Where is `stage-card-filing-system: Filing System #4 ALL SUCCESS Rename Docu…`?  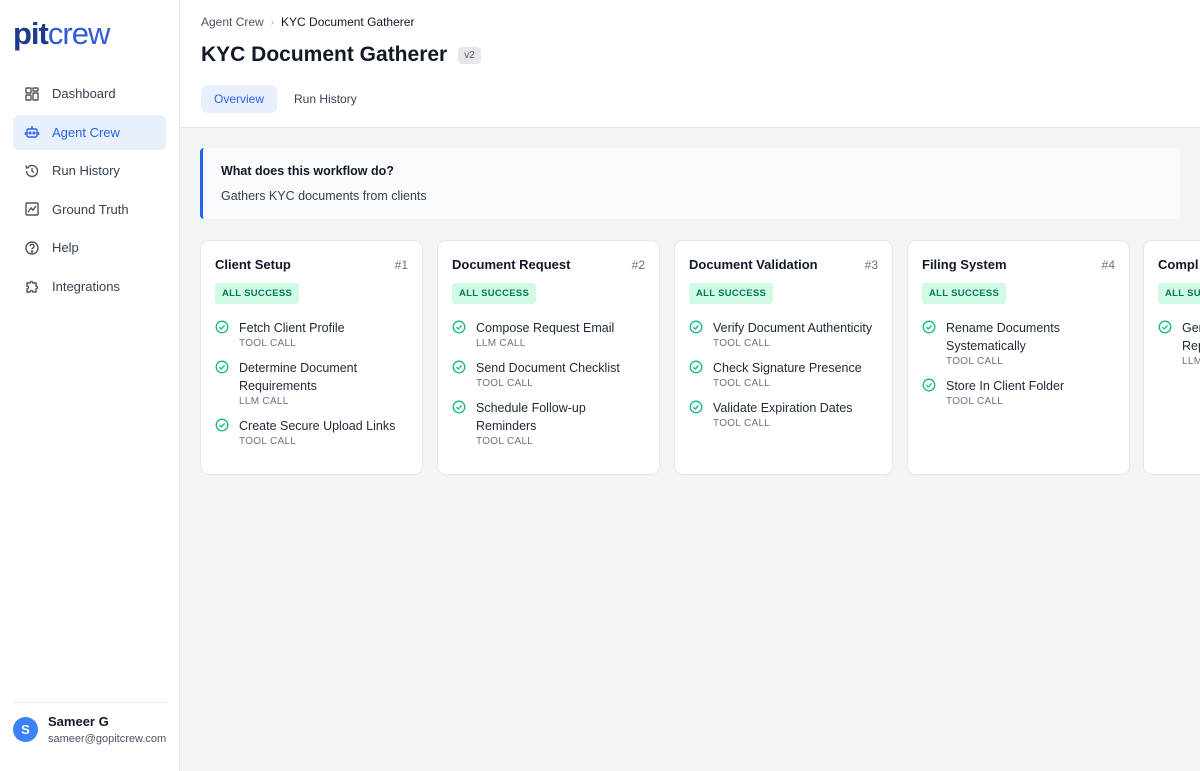 stage-card-filing-system: Filing System #4 ALL SUCCESS Rename Docu… is located at coordinates (1018, 357).